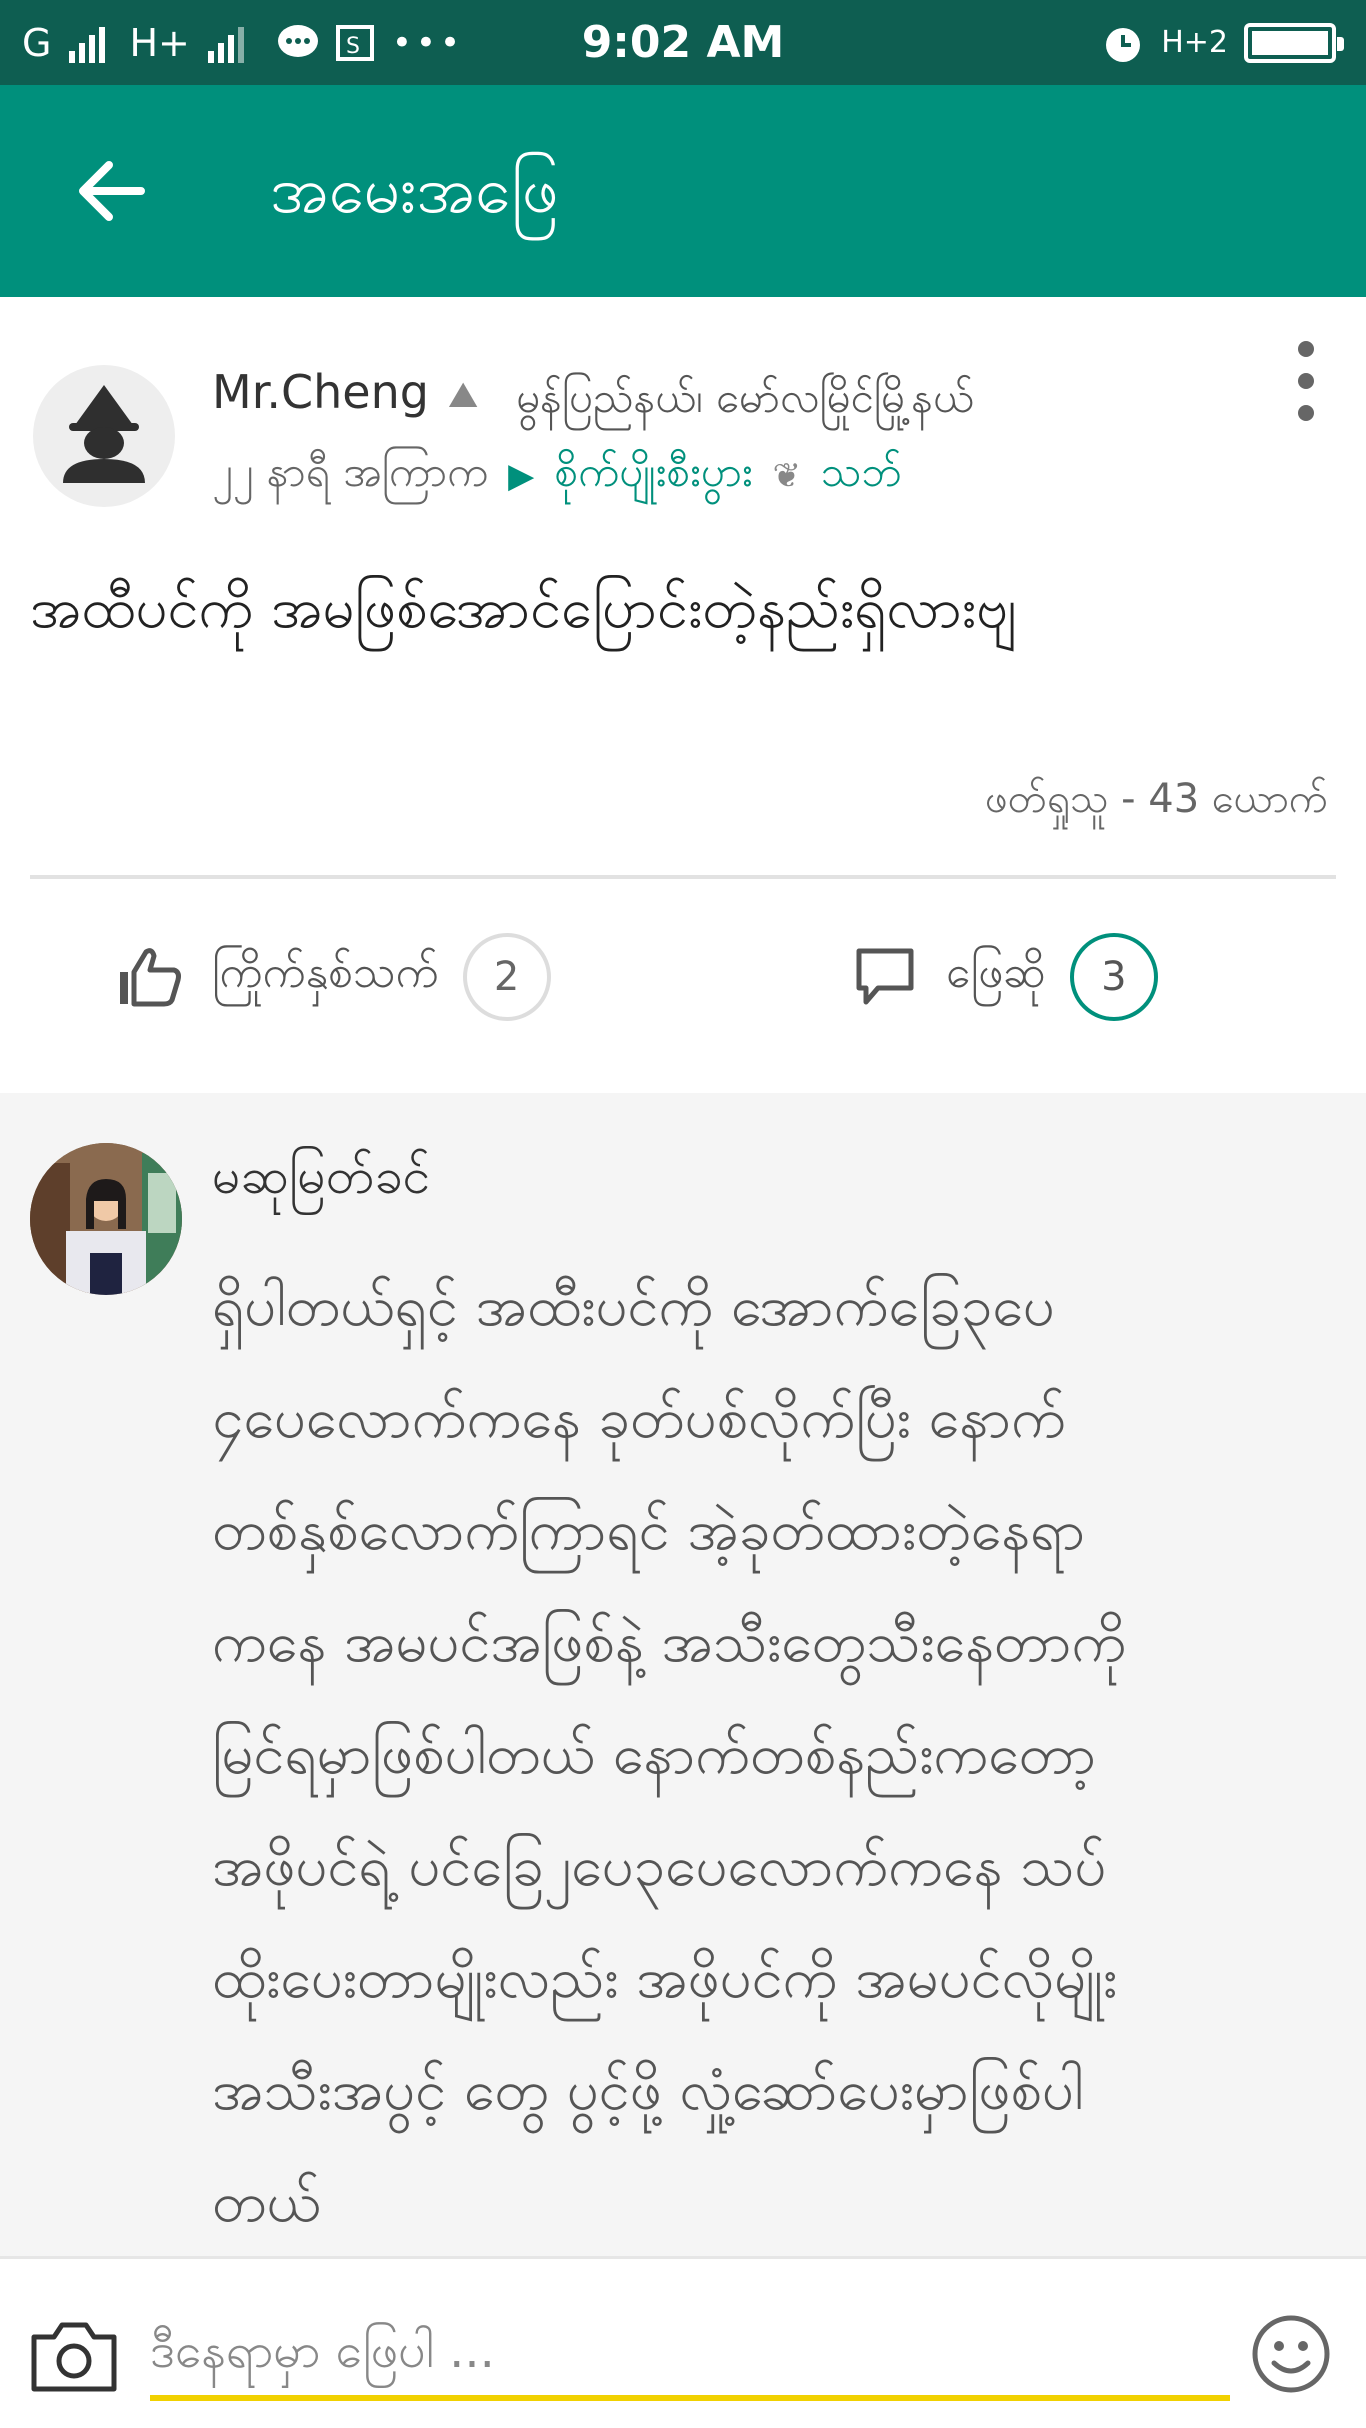 The height and width of the screenshot is (2428, 1366). I want to click on answer-line: ကနေ အမပင်အဖြစ်နဲ့ အသီးတွေသီးနေတာကို, so click(669, 1642).